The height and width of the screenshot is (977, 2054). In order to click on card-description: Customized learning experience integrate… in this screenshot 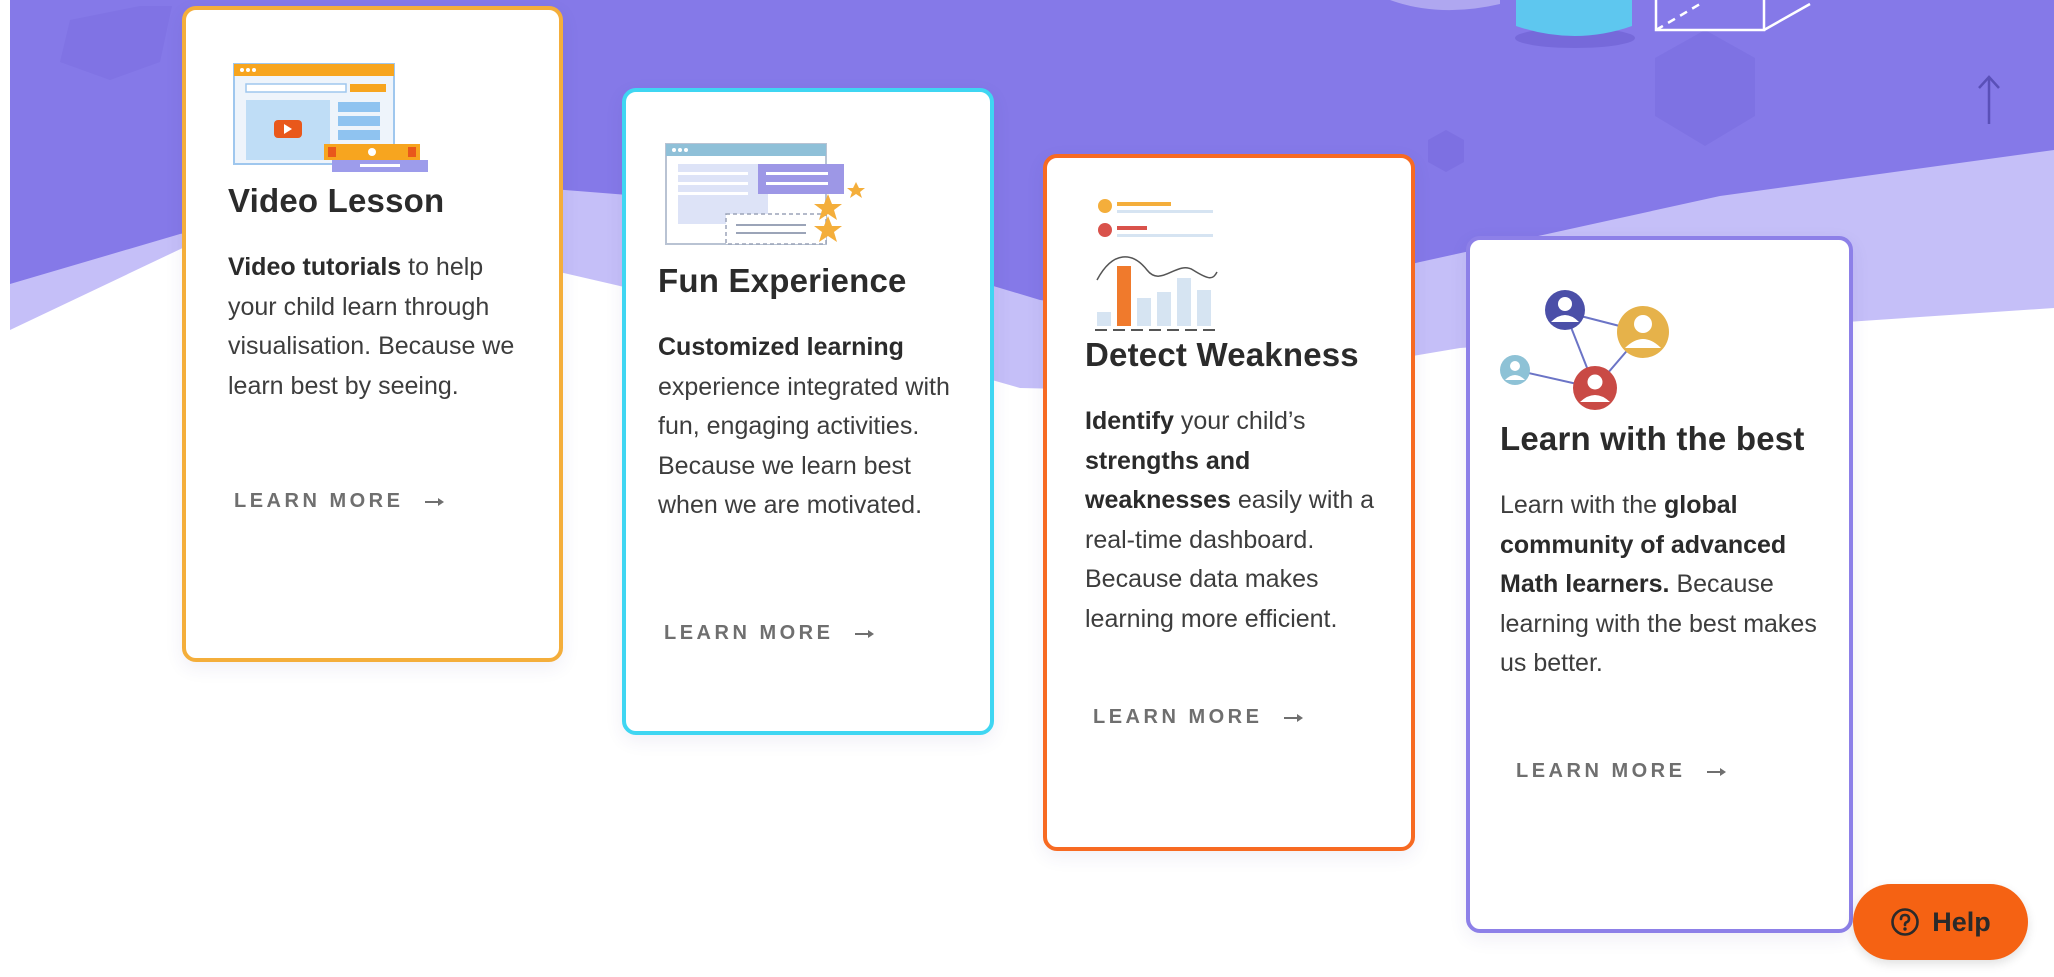, I will do `click(804, 426)`.